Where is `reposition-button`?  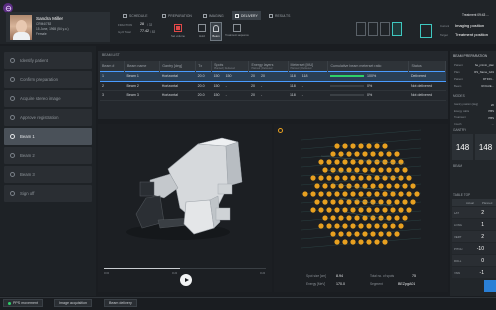
reposition-button is located at coordinates (426, 31).